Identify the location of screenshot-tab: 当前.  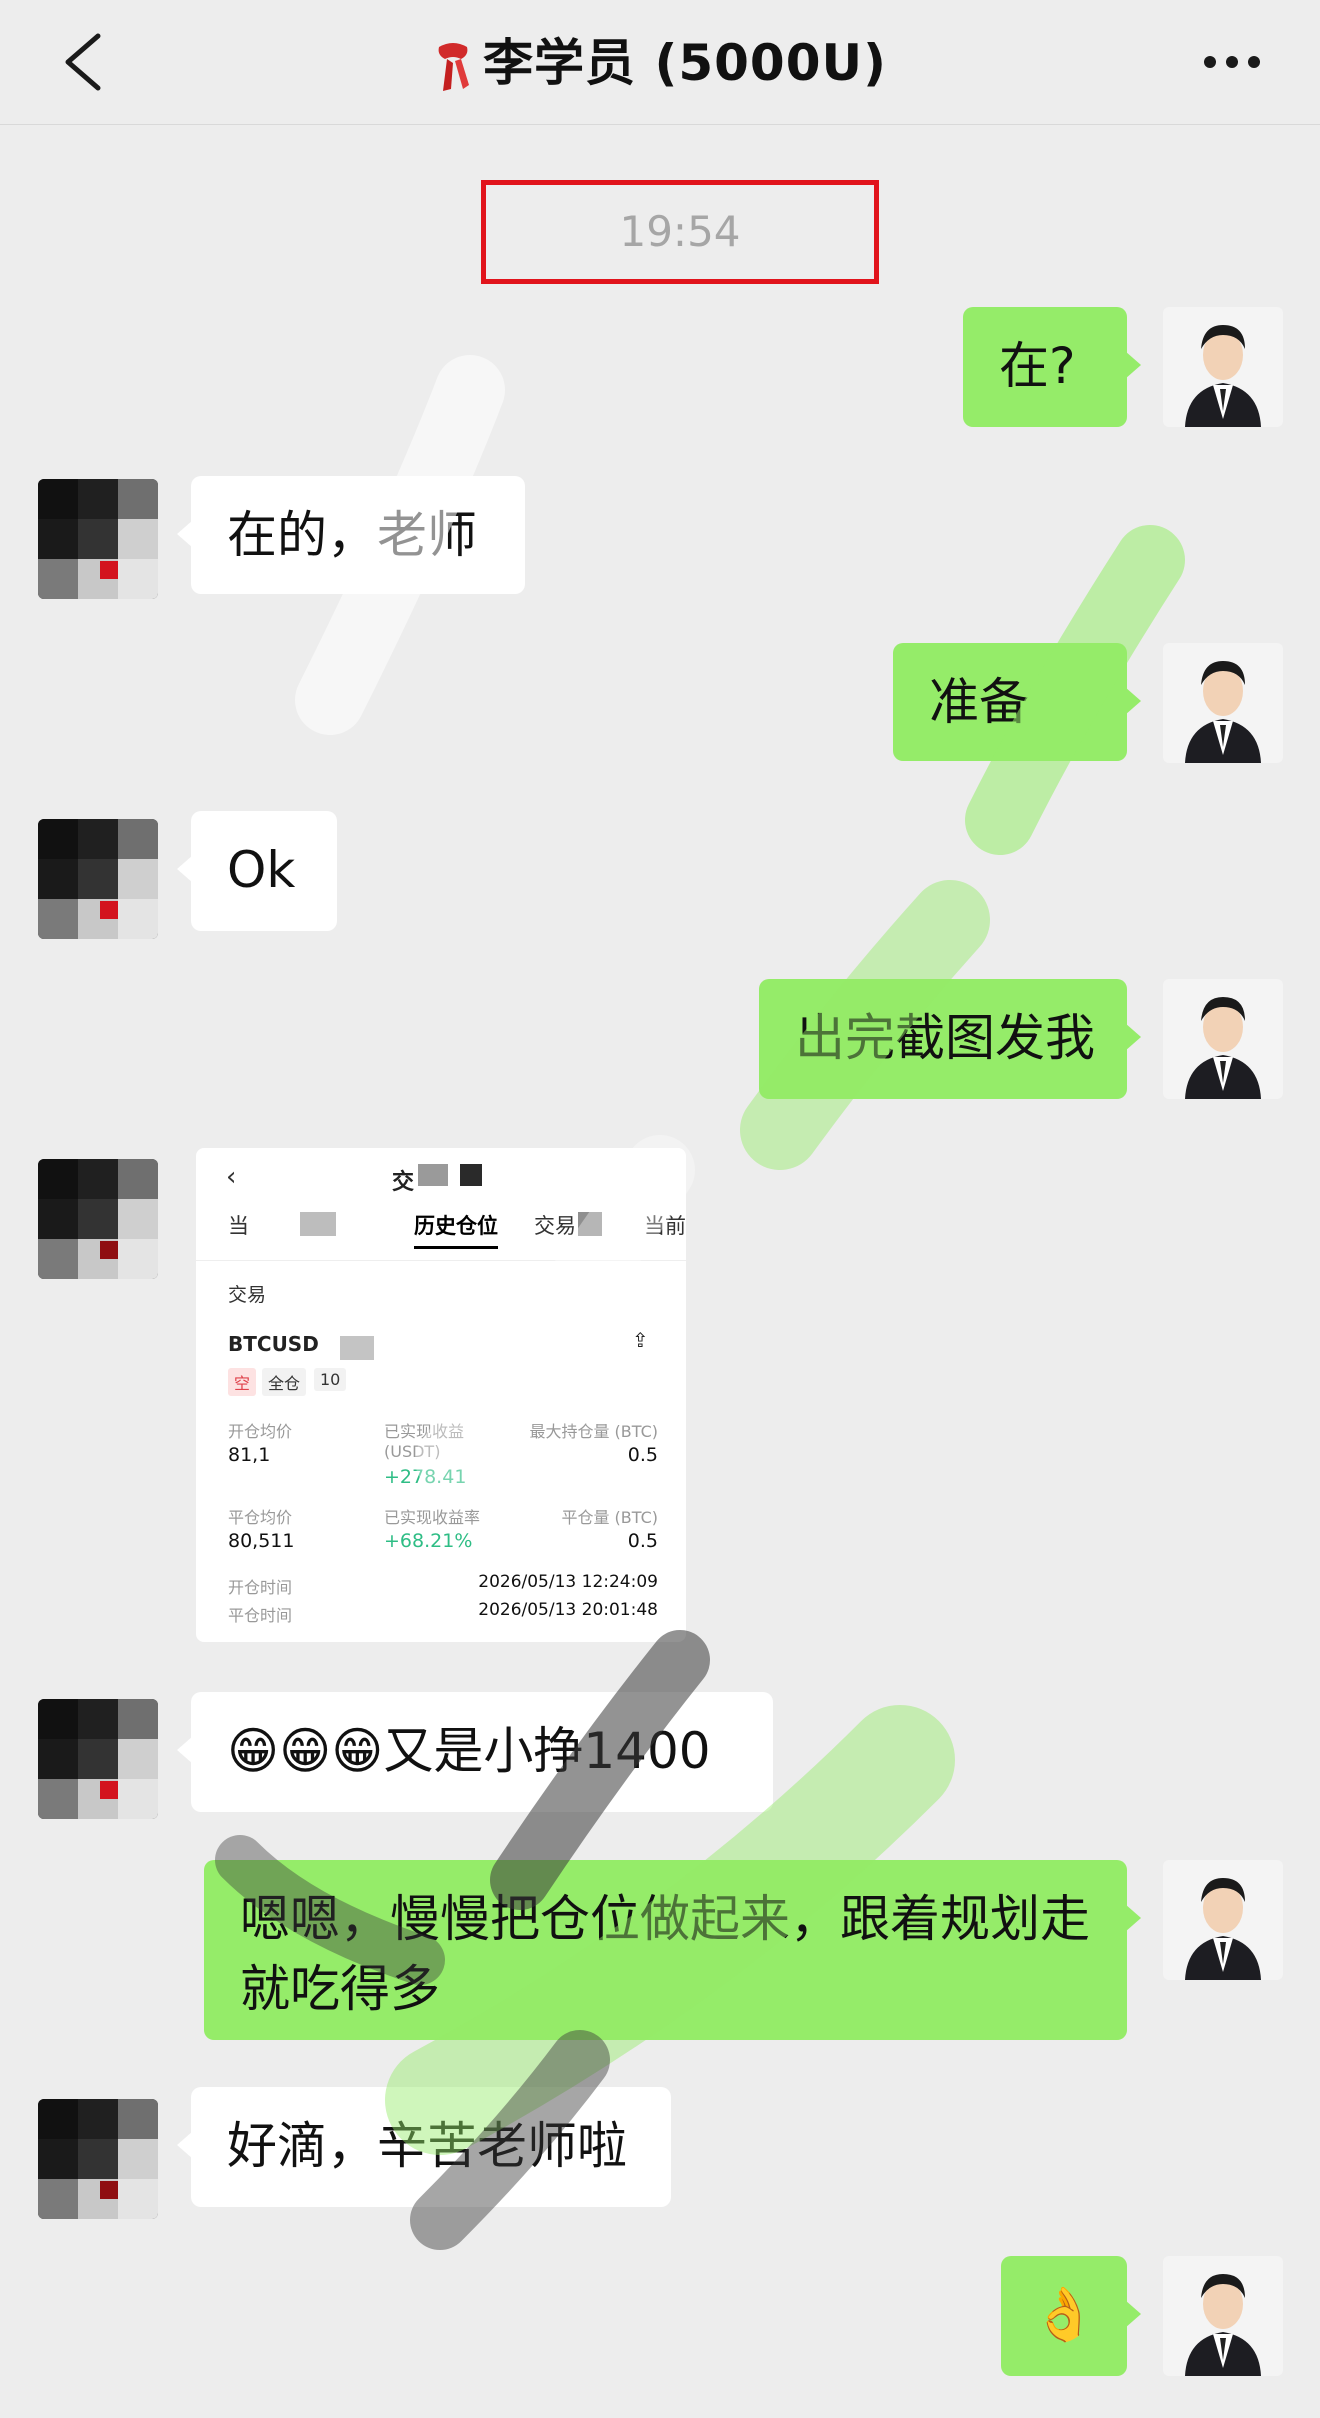
(665, 1226).